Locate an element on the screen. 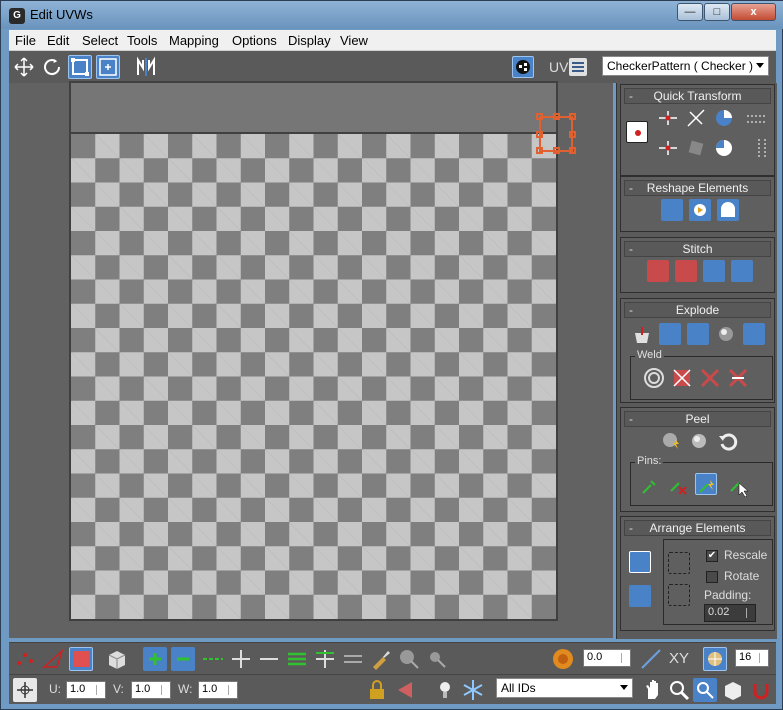  stitch-to-target-icon is located at coordinates (658, 271).